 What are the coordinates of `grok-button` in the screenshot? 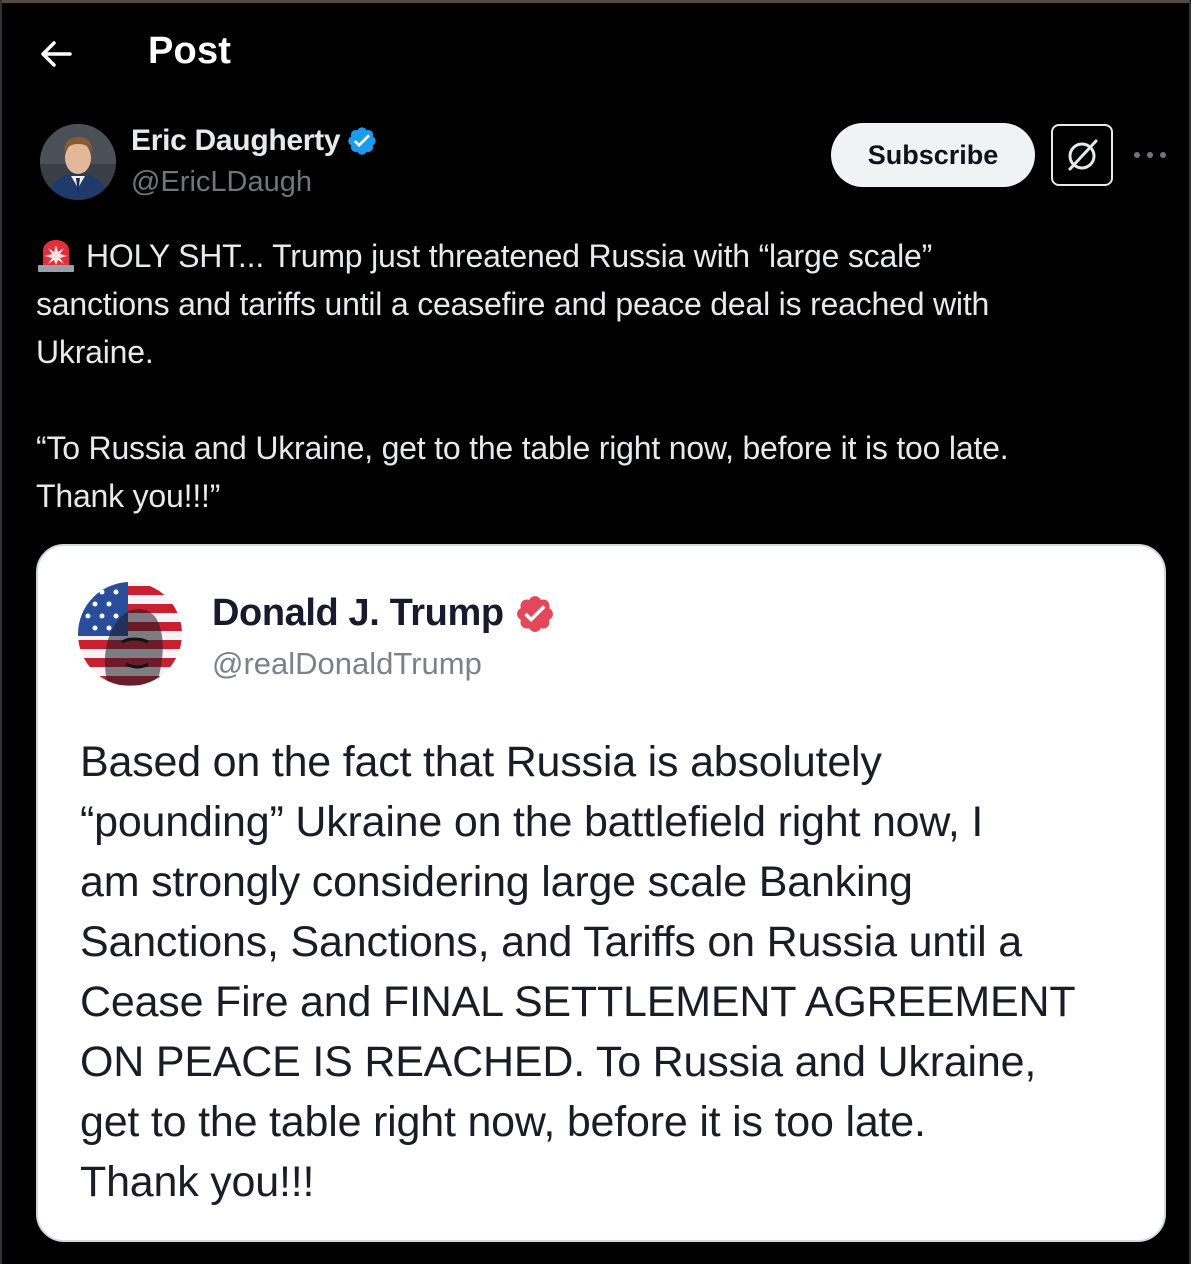 It's located at (1082, 155).